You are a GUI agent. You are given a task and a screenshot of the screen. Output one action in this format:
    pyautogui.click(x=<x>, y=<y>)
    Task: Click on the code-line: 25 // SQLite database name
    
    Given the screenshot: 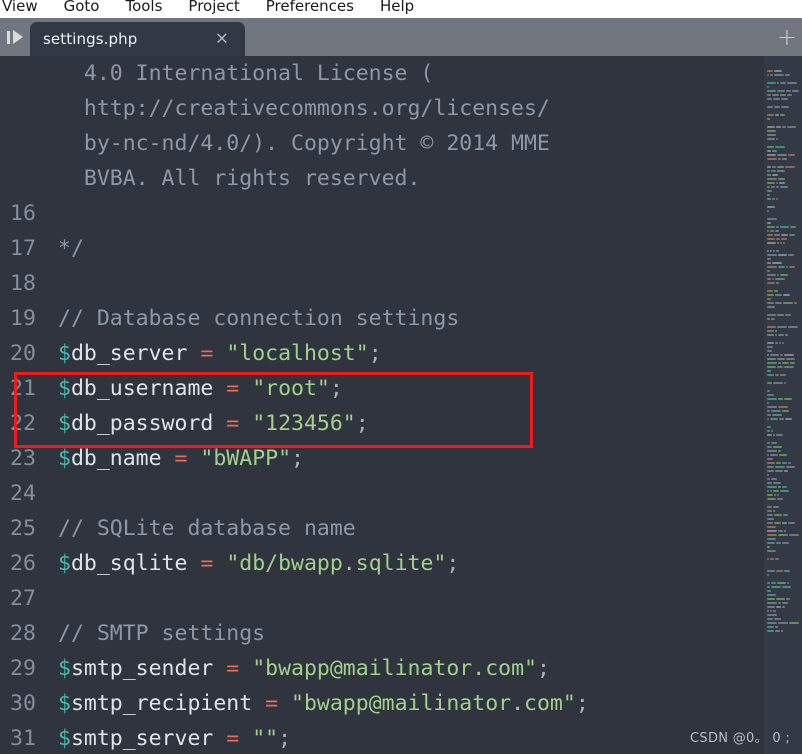 What is the action you would take?
    pyautogui.click(x=401, y=528)
    